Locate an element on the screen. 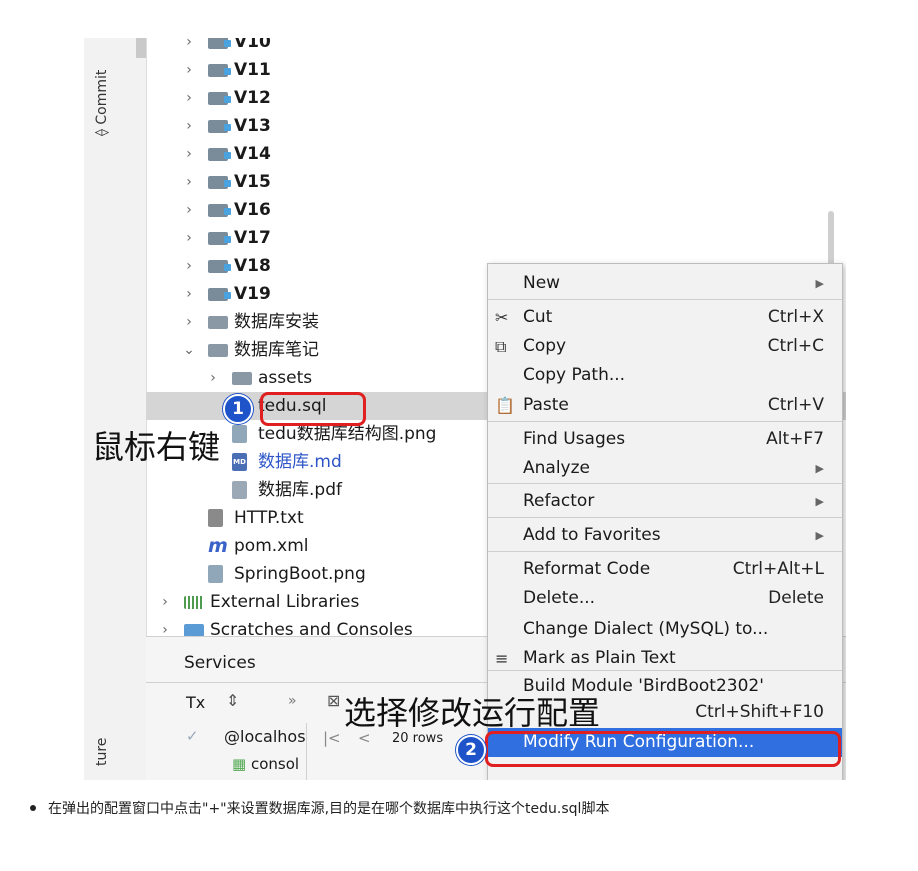 The width and height of the screenshot is (918, 871). menu-item-paste: 📋 Paste Ctrl+V is located at coordinates (665, 405).